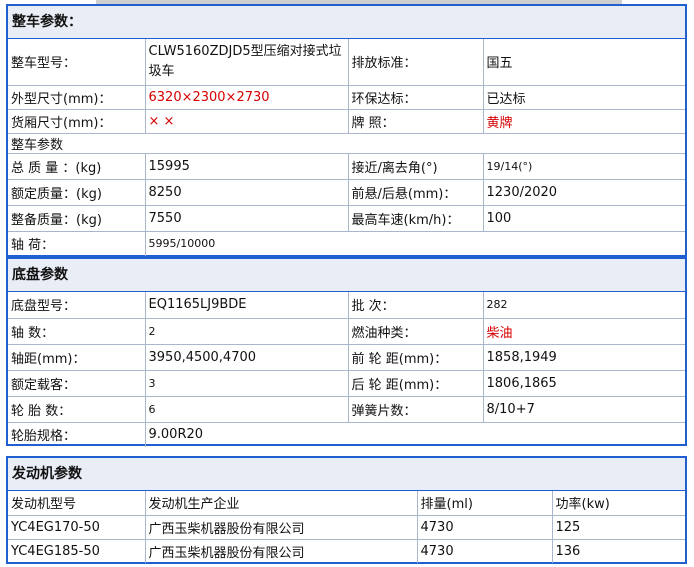 This screenshot has width=694, height=567. What do you see at coordinates (247, 383) in the screenshot?
I see `passengers-value: 3` at bounding box center [247, 383].